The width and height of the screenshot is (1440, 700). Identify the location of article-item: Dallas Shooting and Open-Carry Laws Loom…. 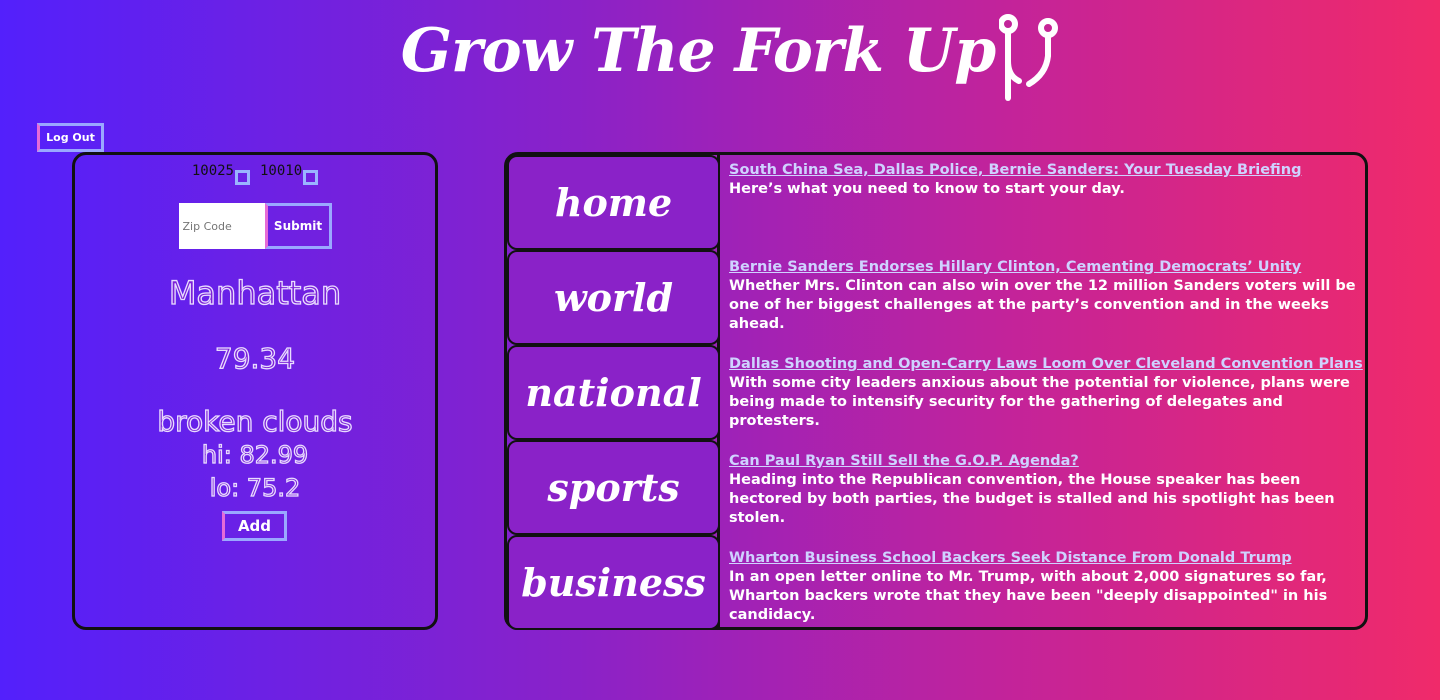
(1047, 393).